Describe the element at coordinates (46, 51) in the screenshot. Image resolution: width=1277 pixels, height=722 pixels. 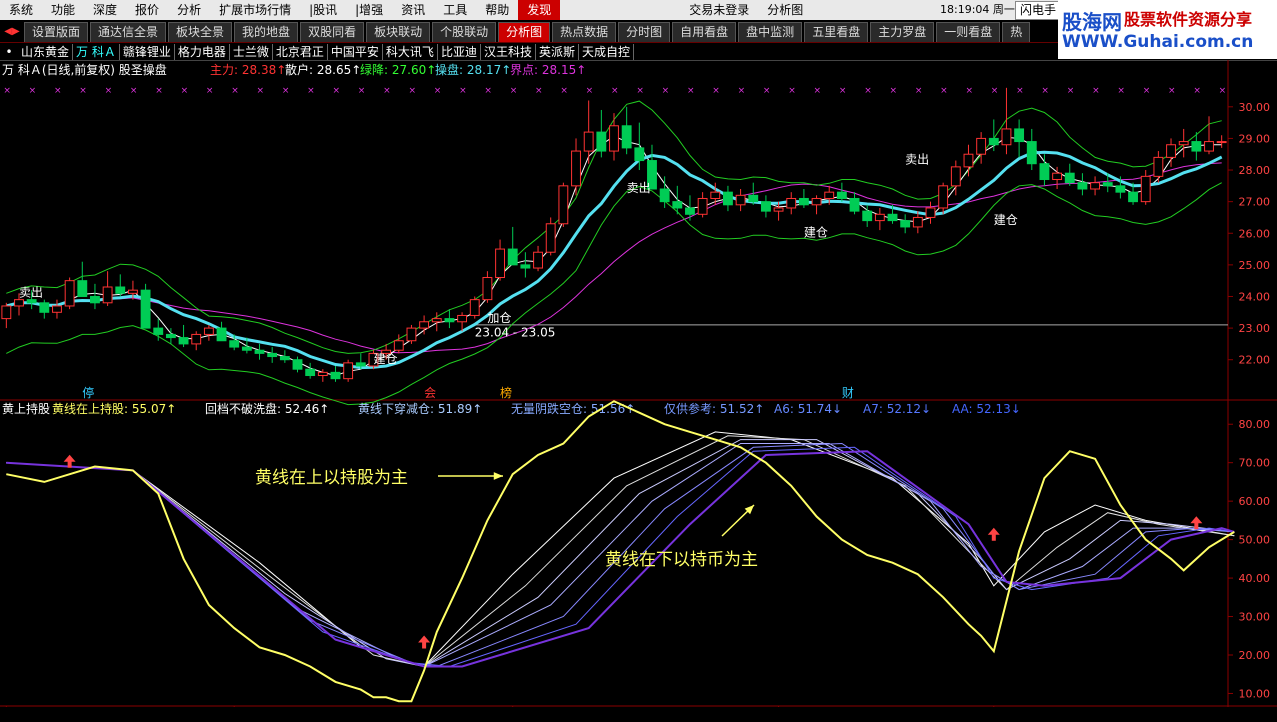
I see `stock-tab-0: 山东黄金` at that location.